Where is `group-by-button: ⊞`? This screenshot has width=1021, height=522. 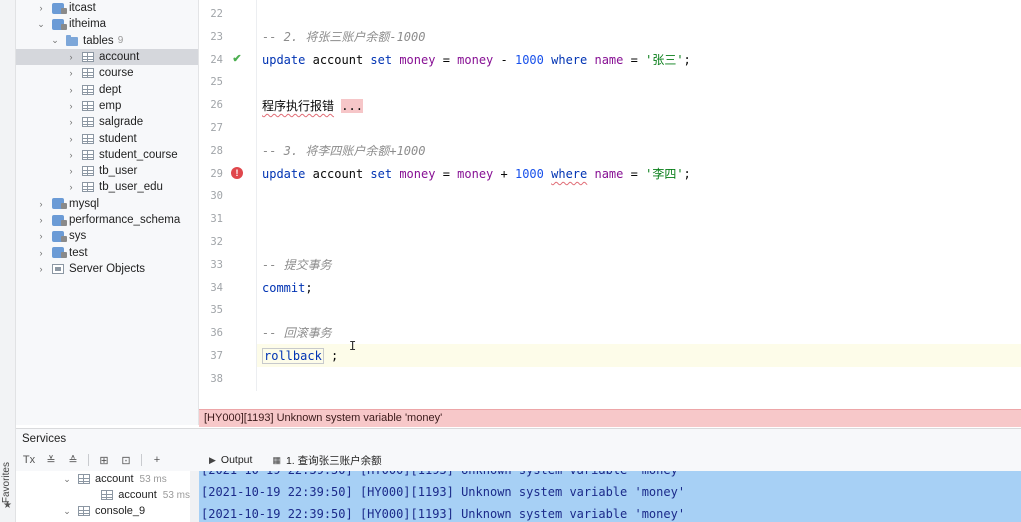 group-by-button: ⊞ is located at coordinates (104, 460).